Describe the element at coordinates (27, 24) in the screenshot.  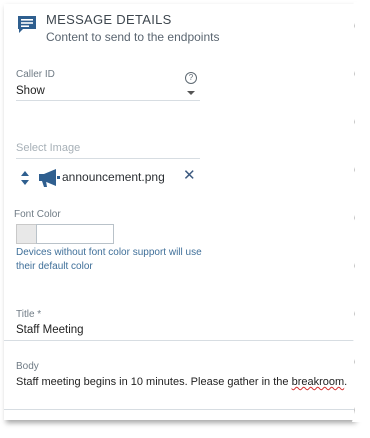
I see `message-icon` at that location.